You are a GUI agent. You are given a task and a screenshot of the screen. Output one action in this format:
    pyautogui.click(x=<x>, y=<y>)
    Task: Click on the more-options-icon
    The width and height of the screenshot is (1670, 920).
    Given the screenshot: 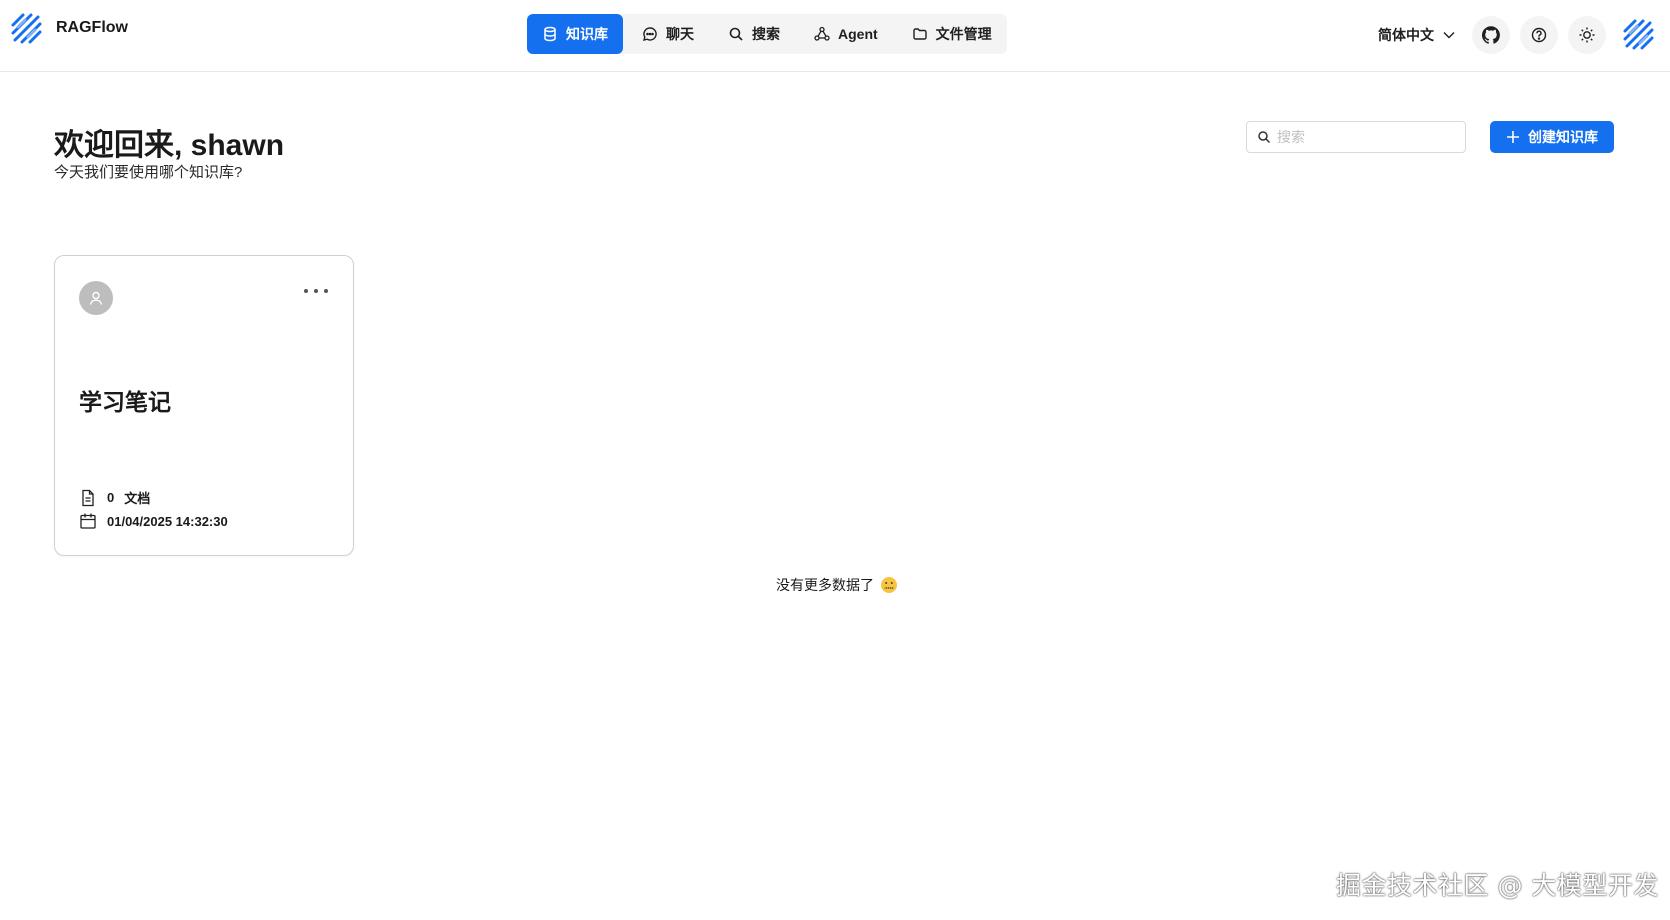 What is the action you would take?
    pyautogui.click(x=316, y=291)
    